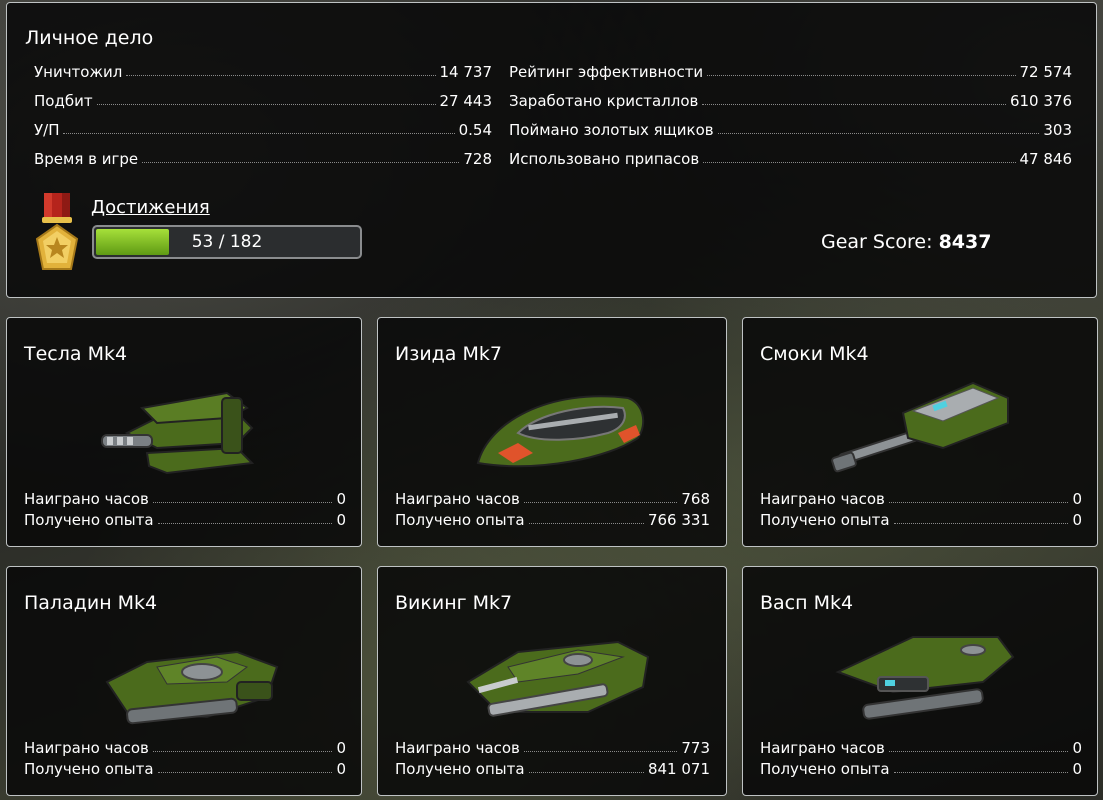 The height and width of the screenshot is (800, 1103). Describe the element at coordinates (91, 603) in the screenshot. I see `card-title: Паладин Mk4` at that location.